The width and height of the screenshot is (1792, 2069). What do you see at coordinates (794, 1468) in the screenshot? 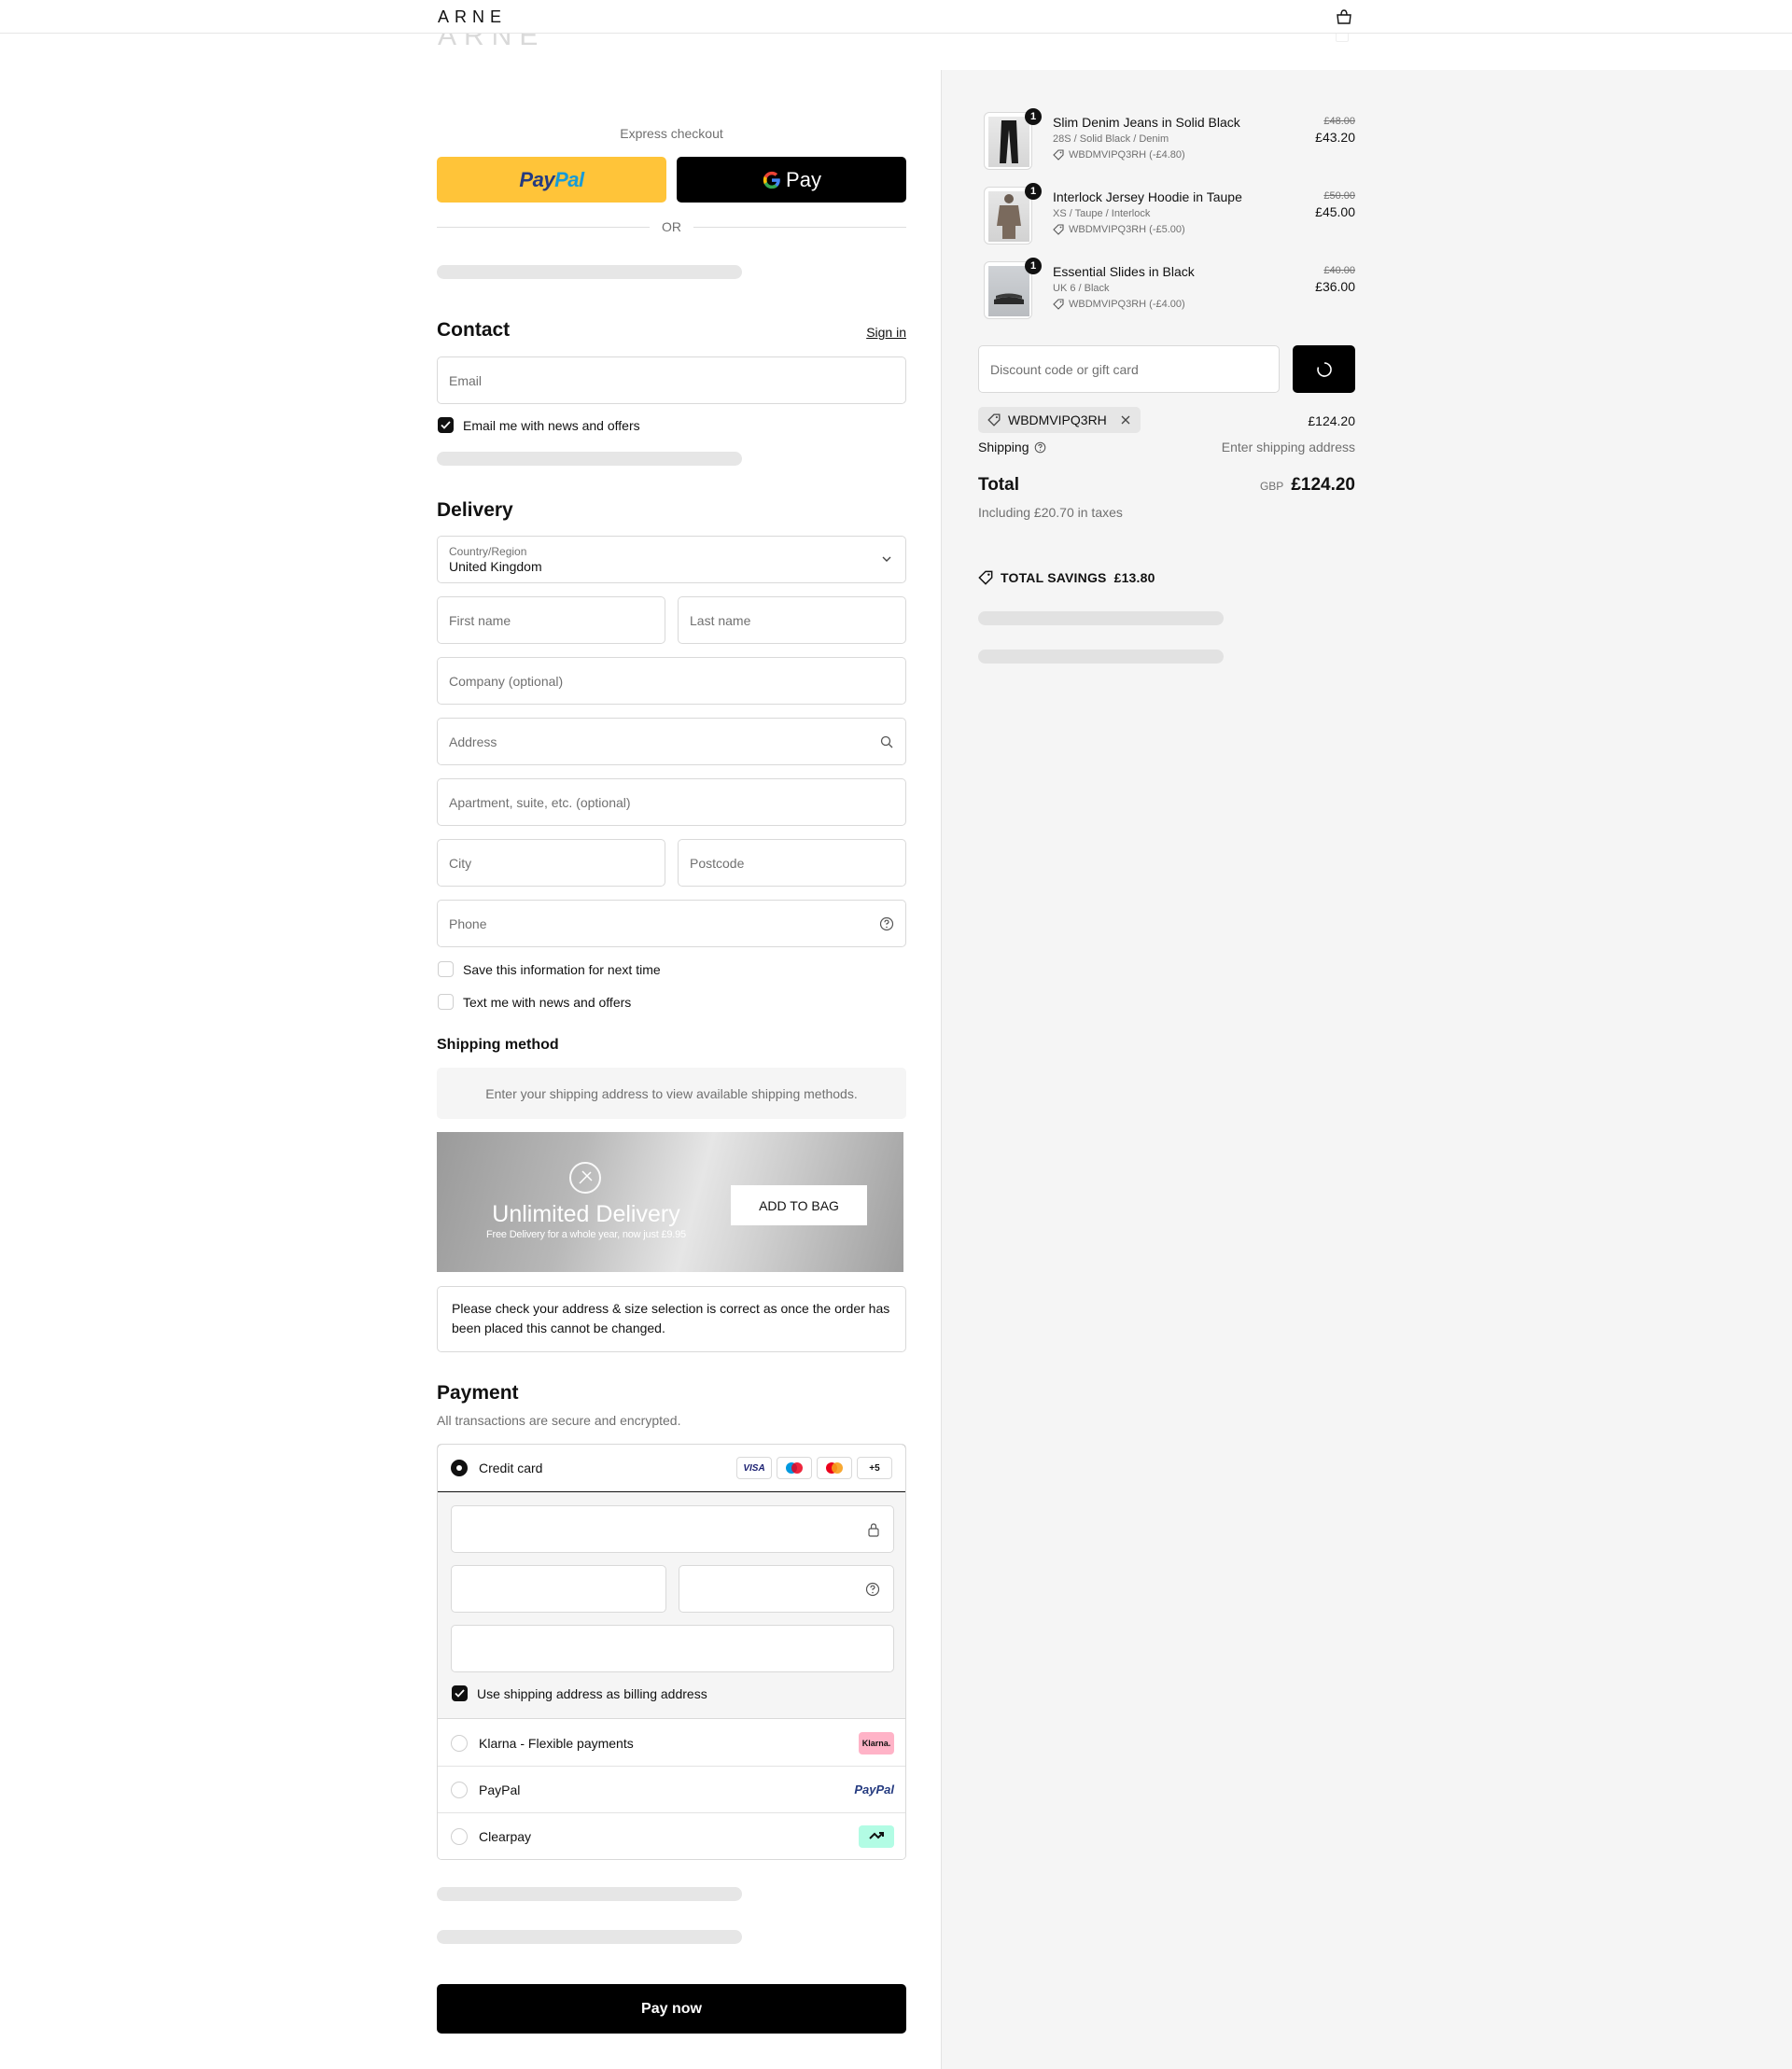
I see `maestro-icon` at bounding box center [794, 1468].